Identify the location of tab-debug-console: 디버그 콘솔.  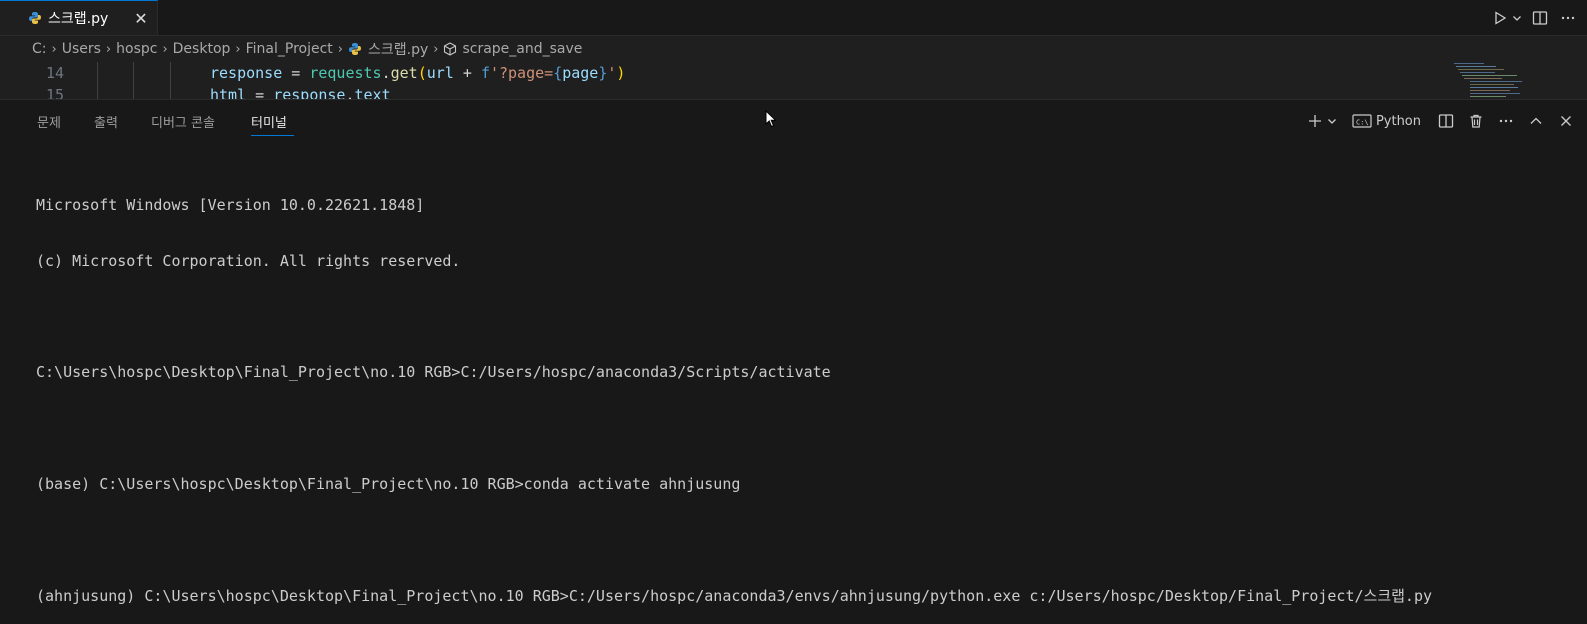
(183, 121).